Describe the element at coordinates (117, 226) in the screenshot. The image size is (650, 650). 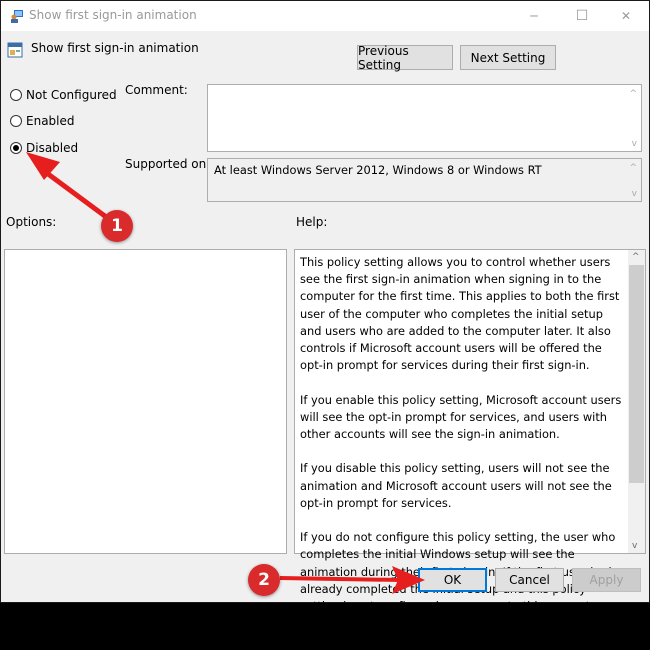
I see `annotation-badge-1: 1` at that location.